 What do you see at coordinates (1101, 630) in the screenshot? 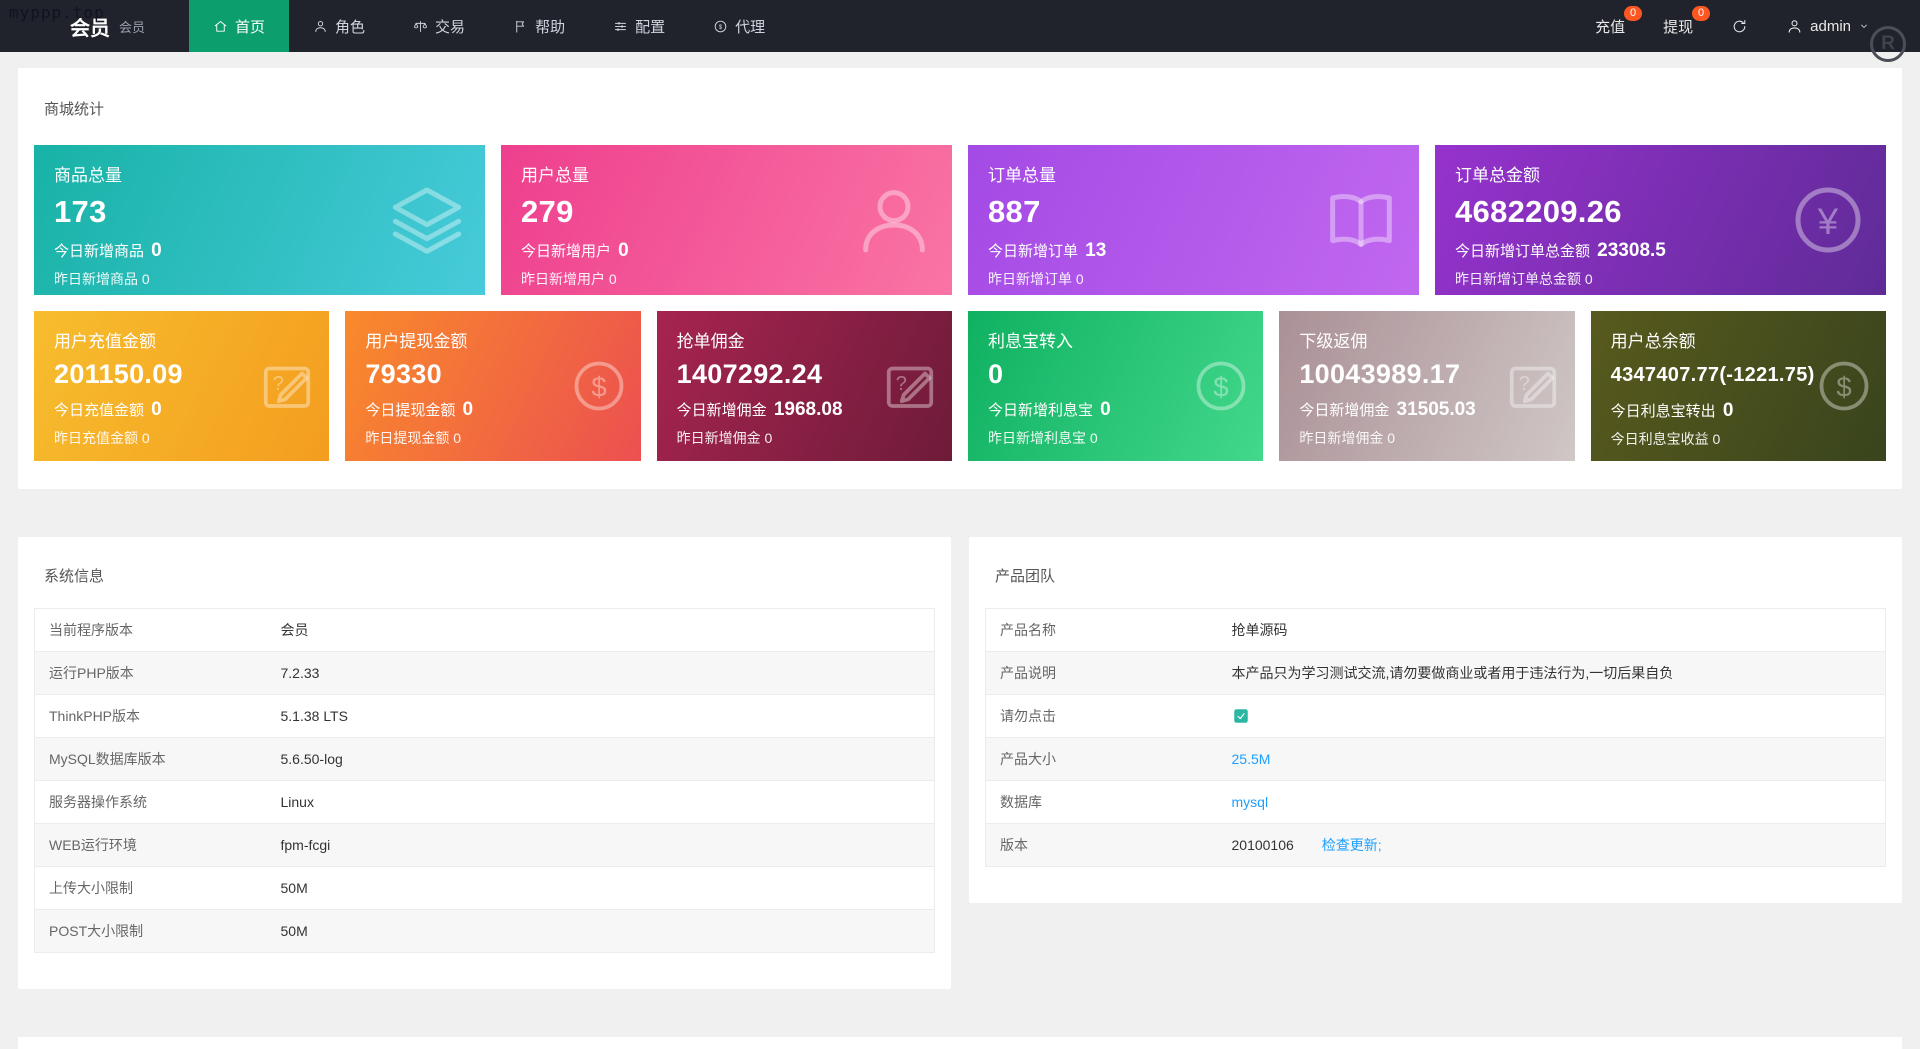
I see `info-label: 产品名称` at bounding box center [1101, 630].